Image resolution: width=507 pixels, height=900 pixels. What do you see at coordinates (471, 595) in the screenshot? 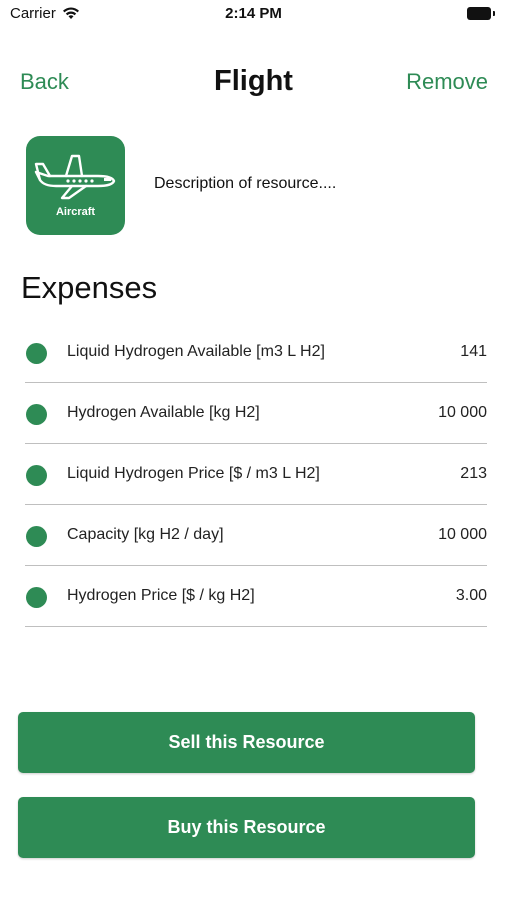
I see `expense-value: 3.00` at bounding box center [471, 595].